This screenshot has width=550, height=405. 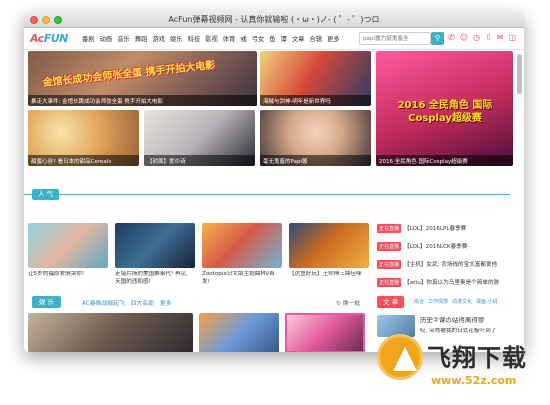 What do you see at coordinates (512, 37) in the screenshot?
I see `folder-icon: ◫` at bounding box center [512, 37].